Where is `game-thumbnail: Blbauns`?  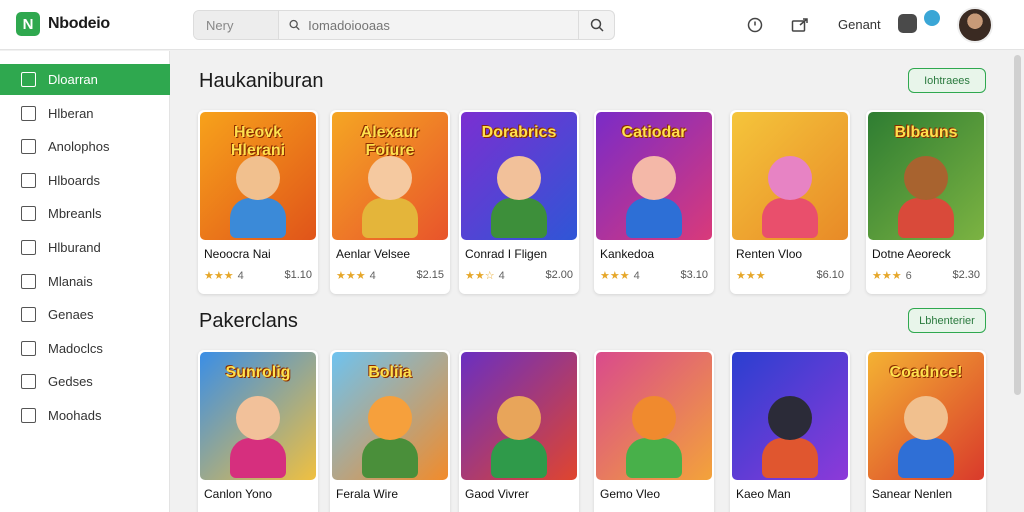 game-thumbnail: Blbauns is located at coordinates (926, 176).